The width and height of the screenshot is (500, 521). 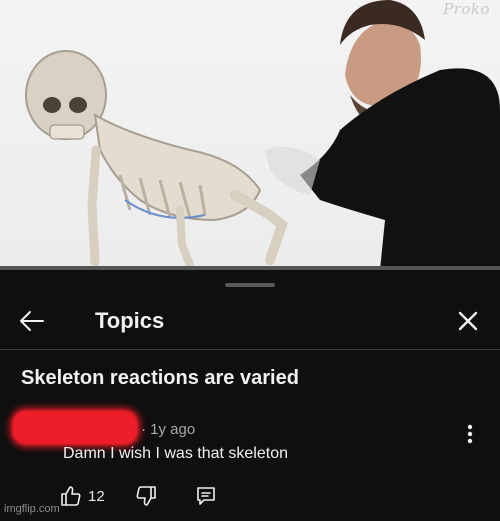 I want to click on thumb-up-icon, so click(x=71, y=496).